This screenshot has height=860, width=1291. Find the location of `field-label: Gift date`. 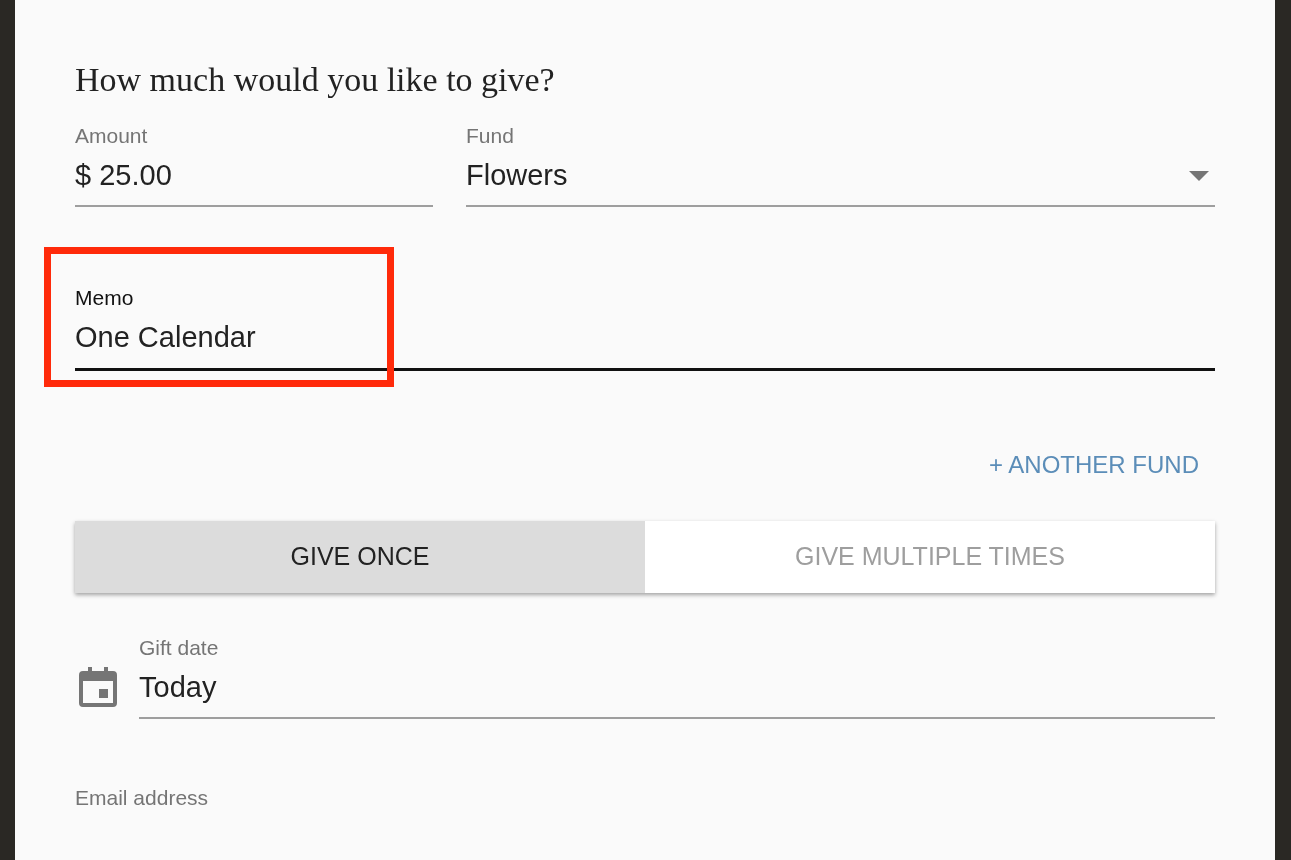

field-label: Gift date is located at coordinates (179, 647).